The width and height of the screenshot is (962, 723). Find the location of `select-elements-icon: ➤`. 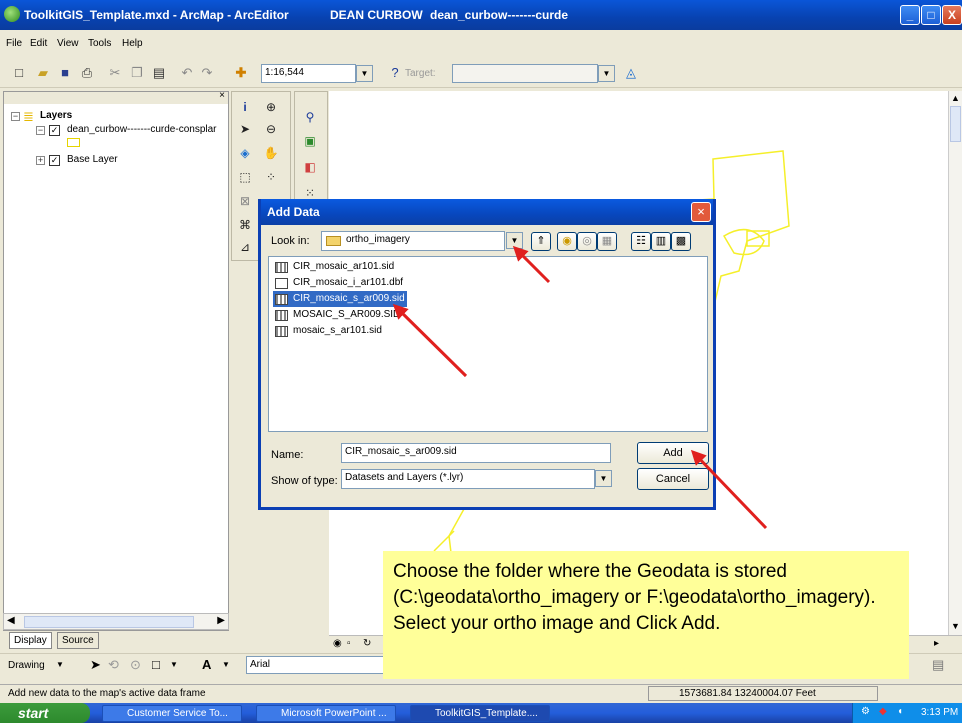

select-elements-icon: ➤ is located at coordinates (245, 129).